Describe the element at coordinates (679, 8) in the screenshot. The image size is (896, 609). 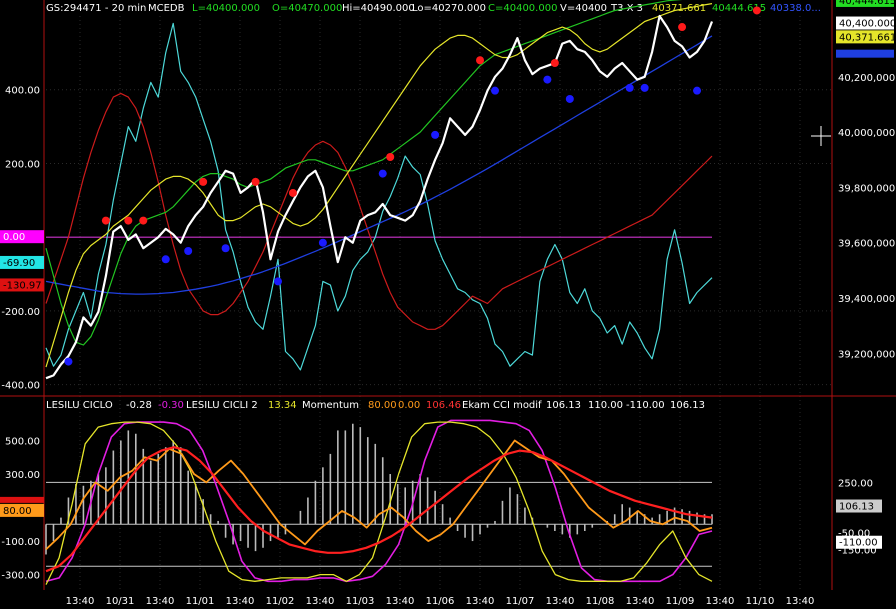
I see `header-v1: 40371.661` at that location.